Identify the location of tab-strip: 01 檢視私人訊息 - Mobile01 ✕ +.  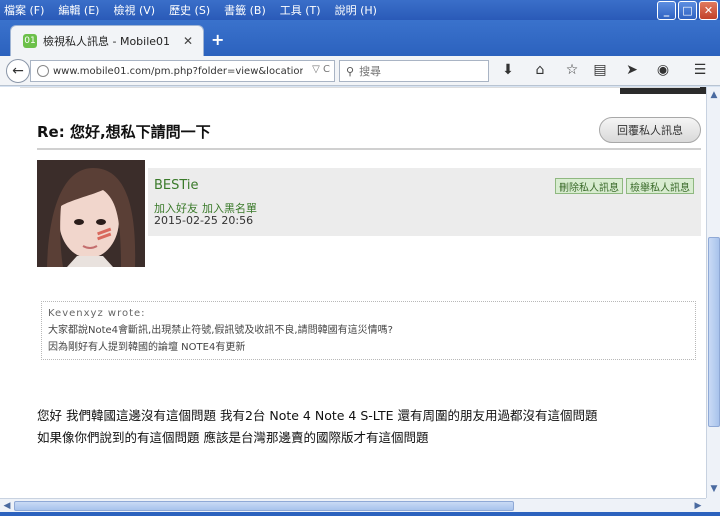
(360, 38).